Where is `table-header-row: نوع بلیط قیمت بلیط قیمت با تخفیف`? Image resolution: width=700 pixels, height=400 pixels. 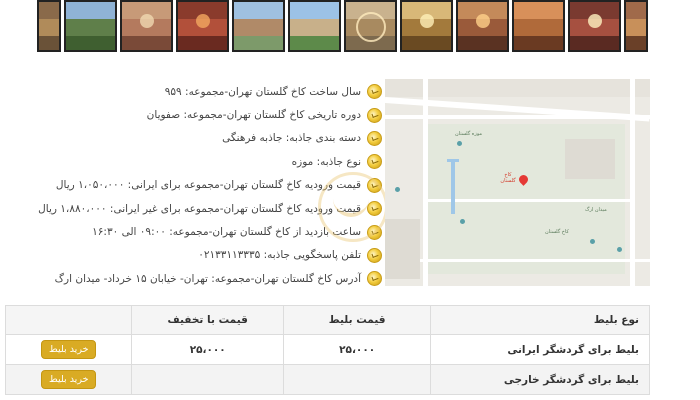
table-header-row: نوع بلیط قیمت بلیط قیمت با تخفیف is located at coordinates (327, 320).